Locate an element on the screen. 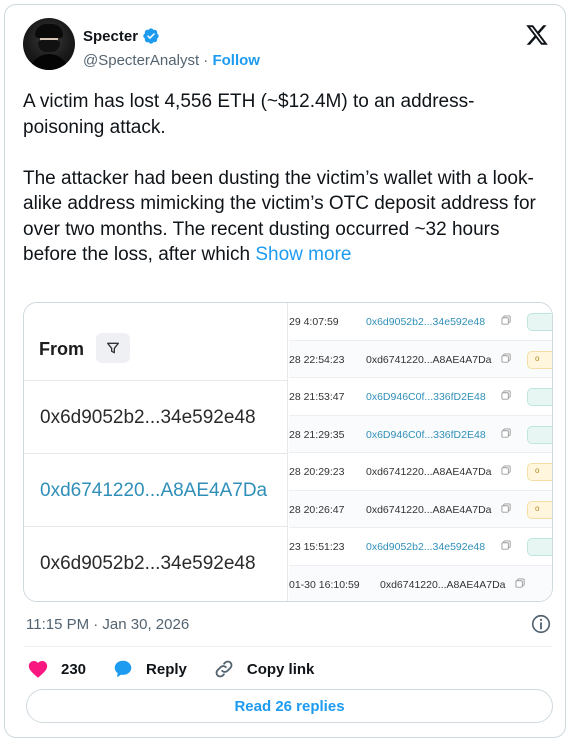 This screenshot has width=570, height=742. tx-row: 28 20:29:23 0xd6741220...A8AE4A7Da o is located at coordinates (420, 472).